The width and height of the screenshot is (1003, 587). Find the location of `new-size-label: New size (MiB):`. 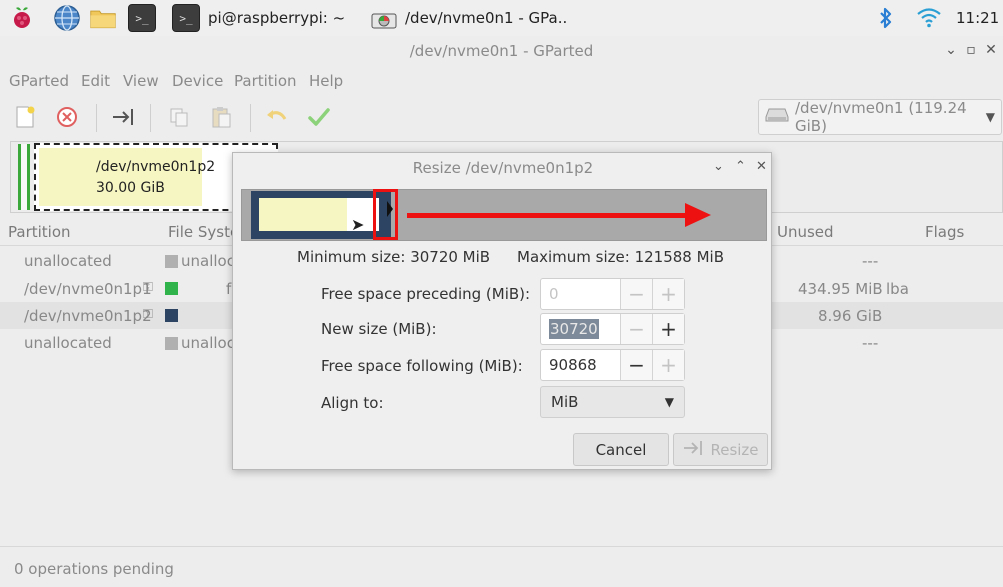

new-size-label: New size (MiB): is located at coordinates (379, 329).